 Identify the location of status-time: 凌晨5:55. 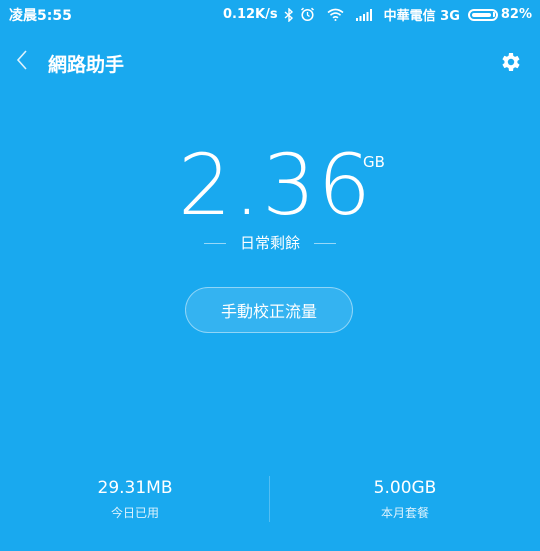
(40, 16).